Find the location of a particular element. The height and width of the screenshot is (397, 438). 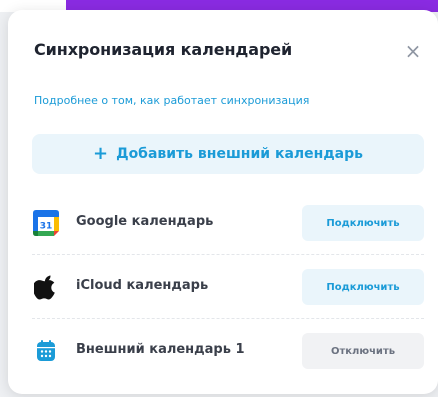

calendar-icon is located at coordinates (46, 351).